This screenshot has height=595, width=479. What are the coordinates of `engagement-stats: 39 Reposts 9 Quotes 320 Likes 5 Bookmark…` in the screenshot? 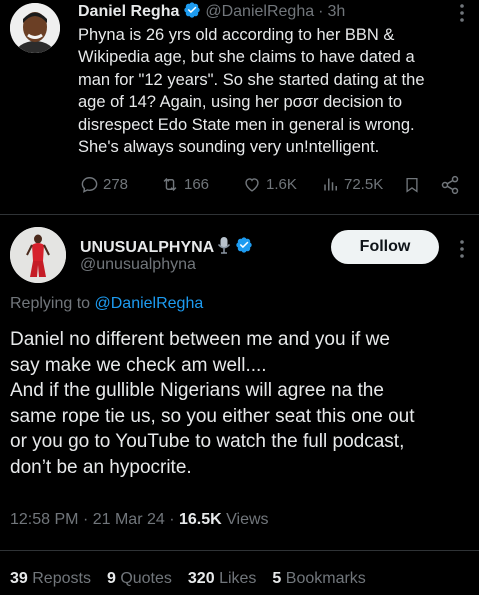 It's located at (188, 579).